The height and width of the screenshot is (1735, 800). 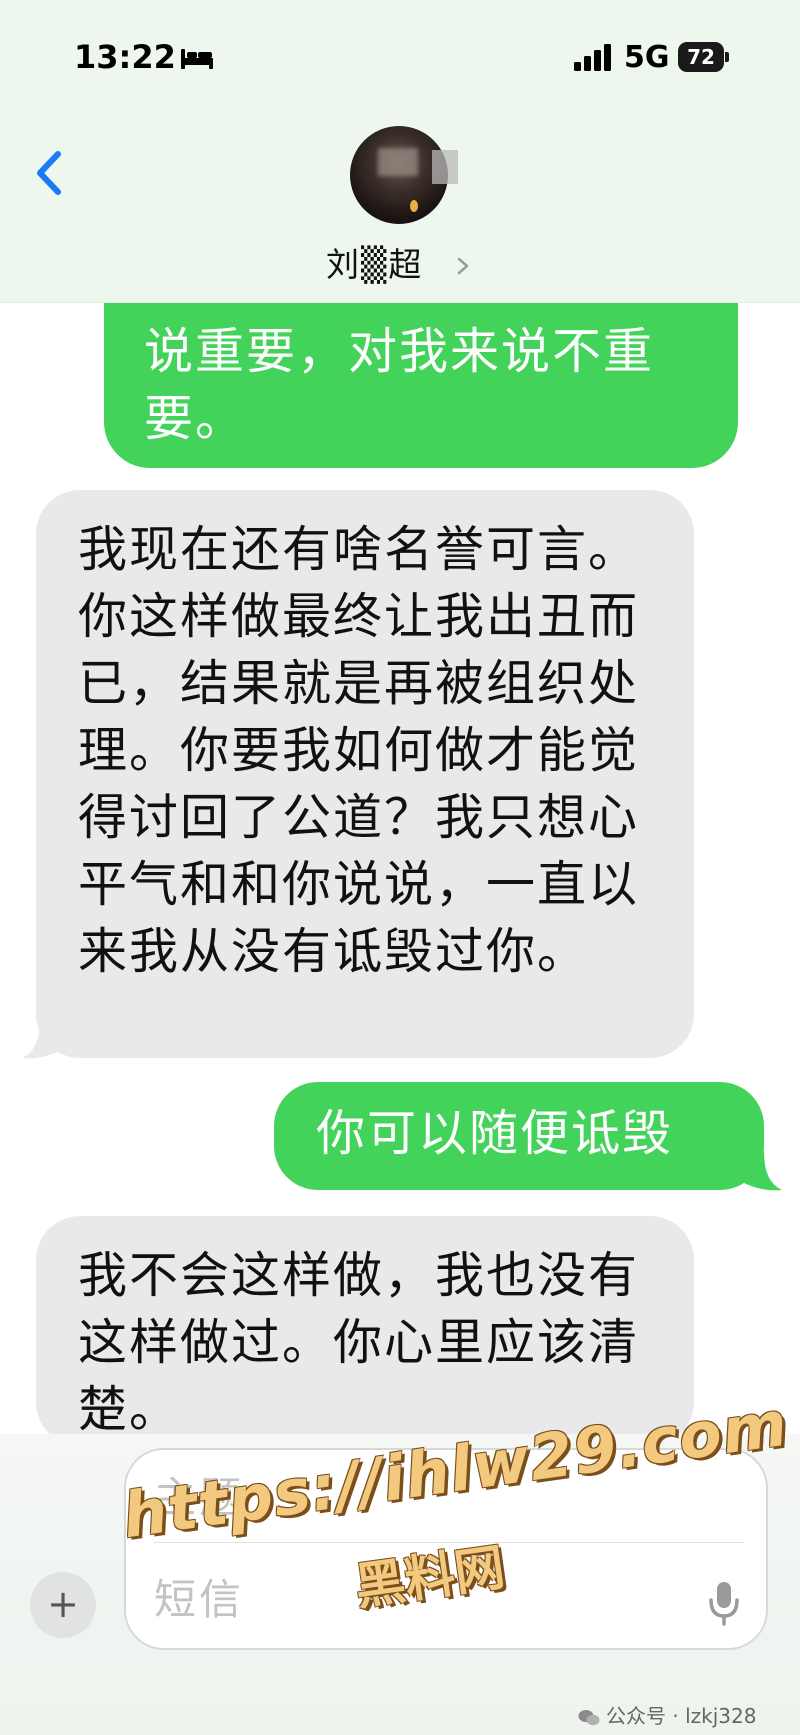 I want to click on battery-icon: 72, so click(x=704, y=57).